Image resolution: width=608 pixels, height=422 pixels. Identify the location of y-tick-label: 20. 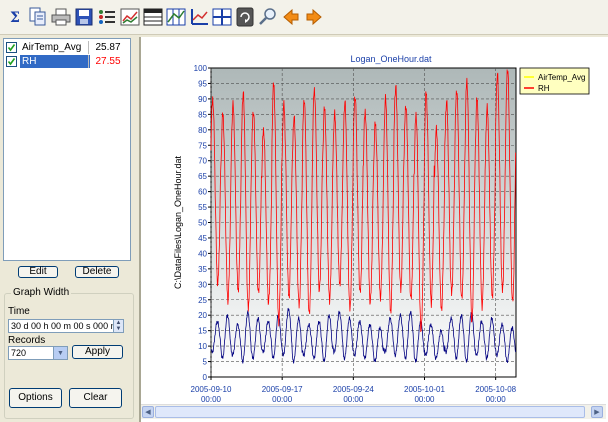
(202, 315).